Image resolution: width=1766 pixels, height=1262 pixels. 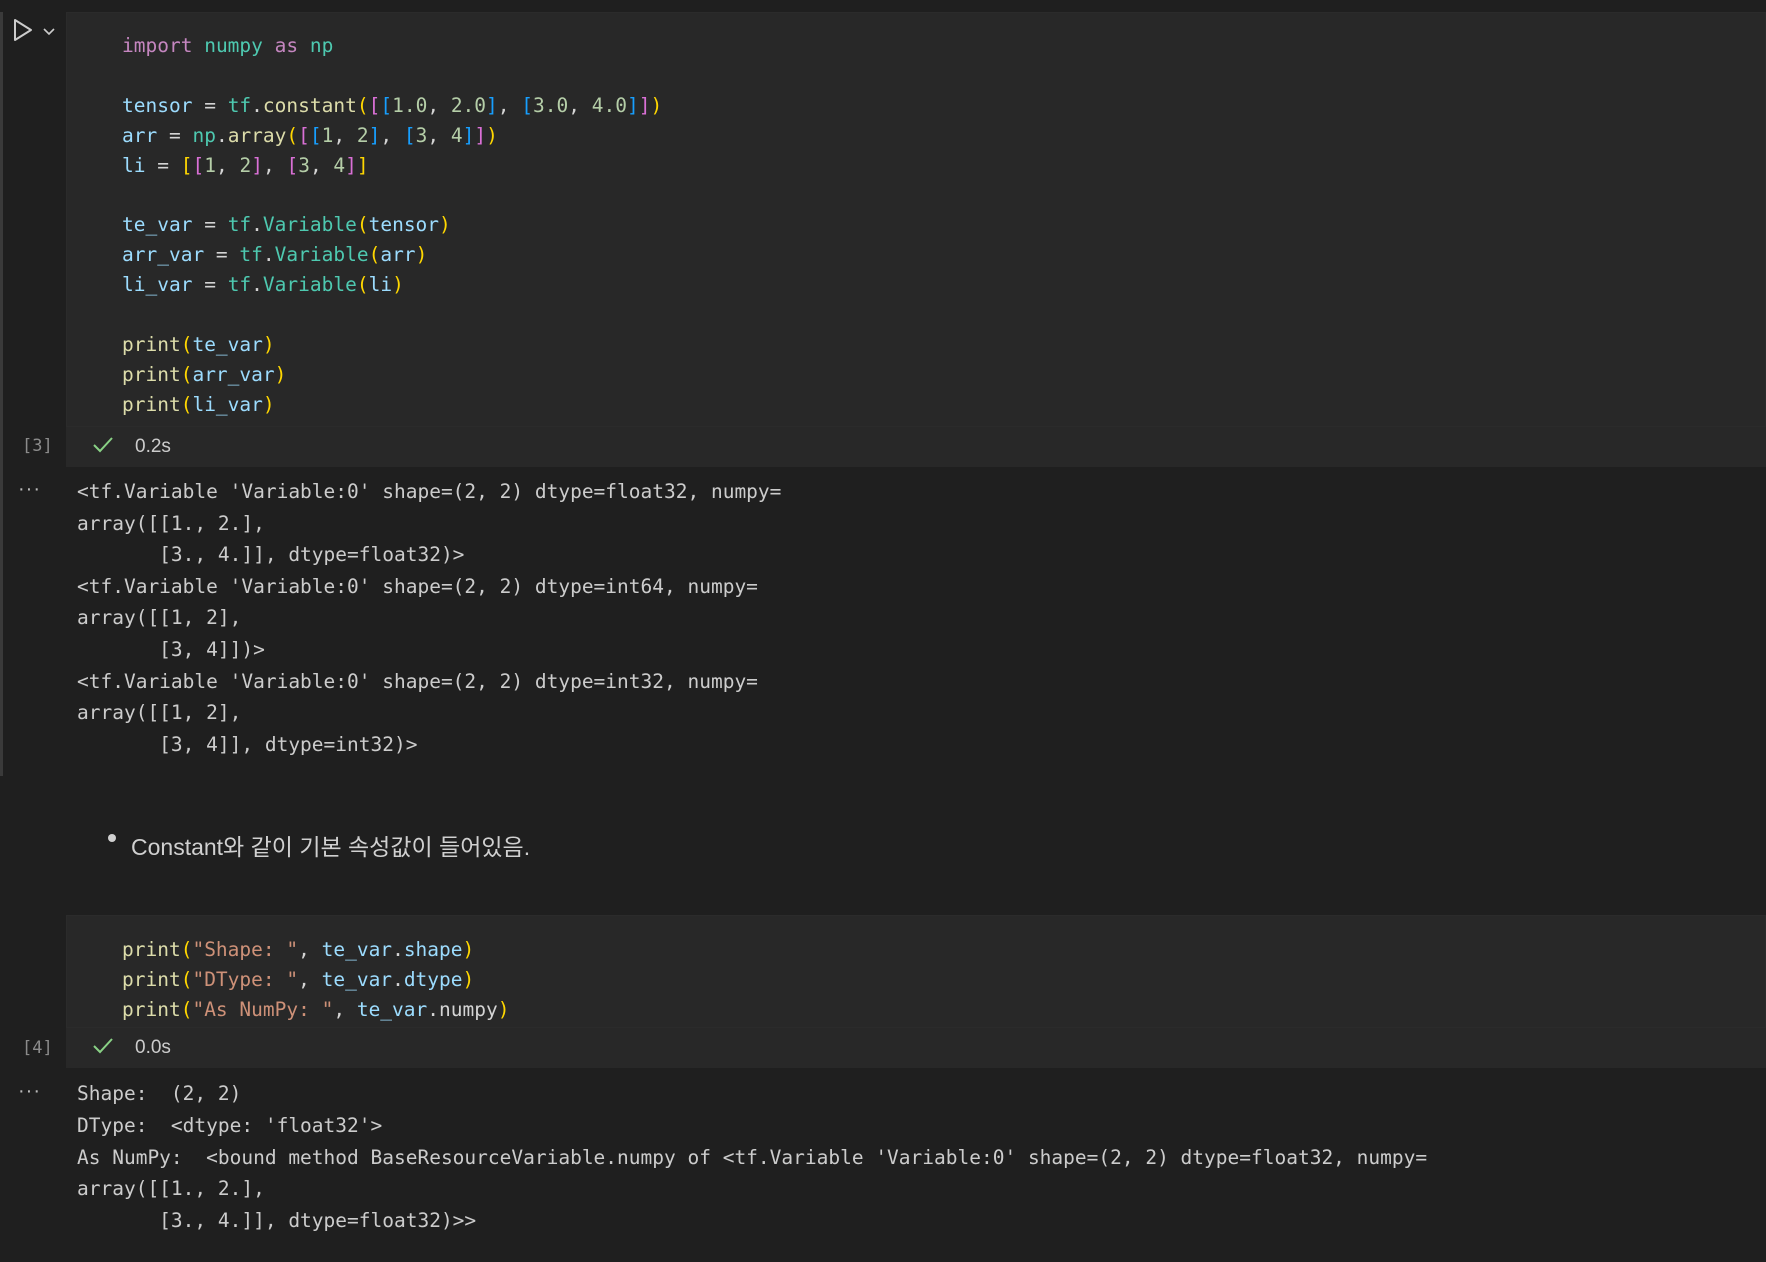 I want to click on ellipsis-icon: ···, so click(x=29, y=1091).